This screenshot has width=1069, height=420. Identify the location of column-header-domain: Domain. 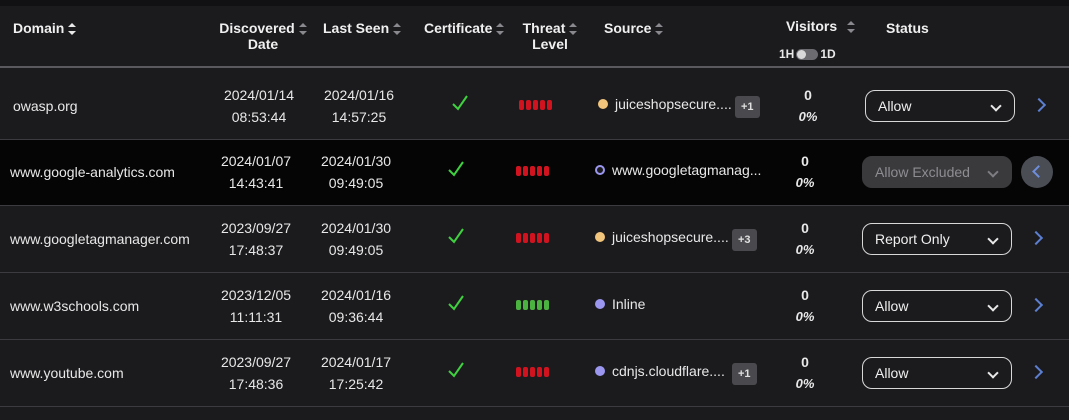
(45, 28).